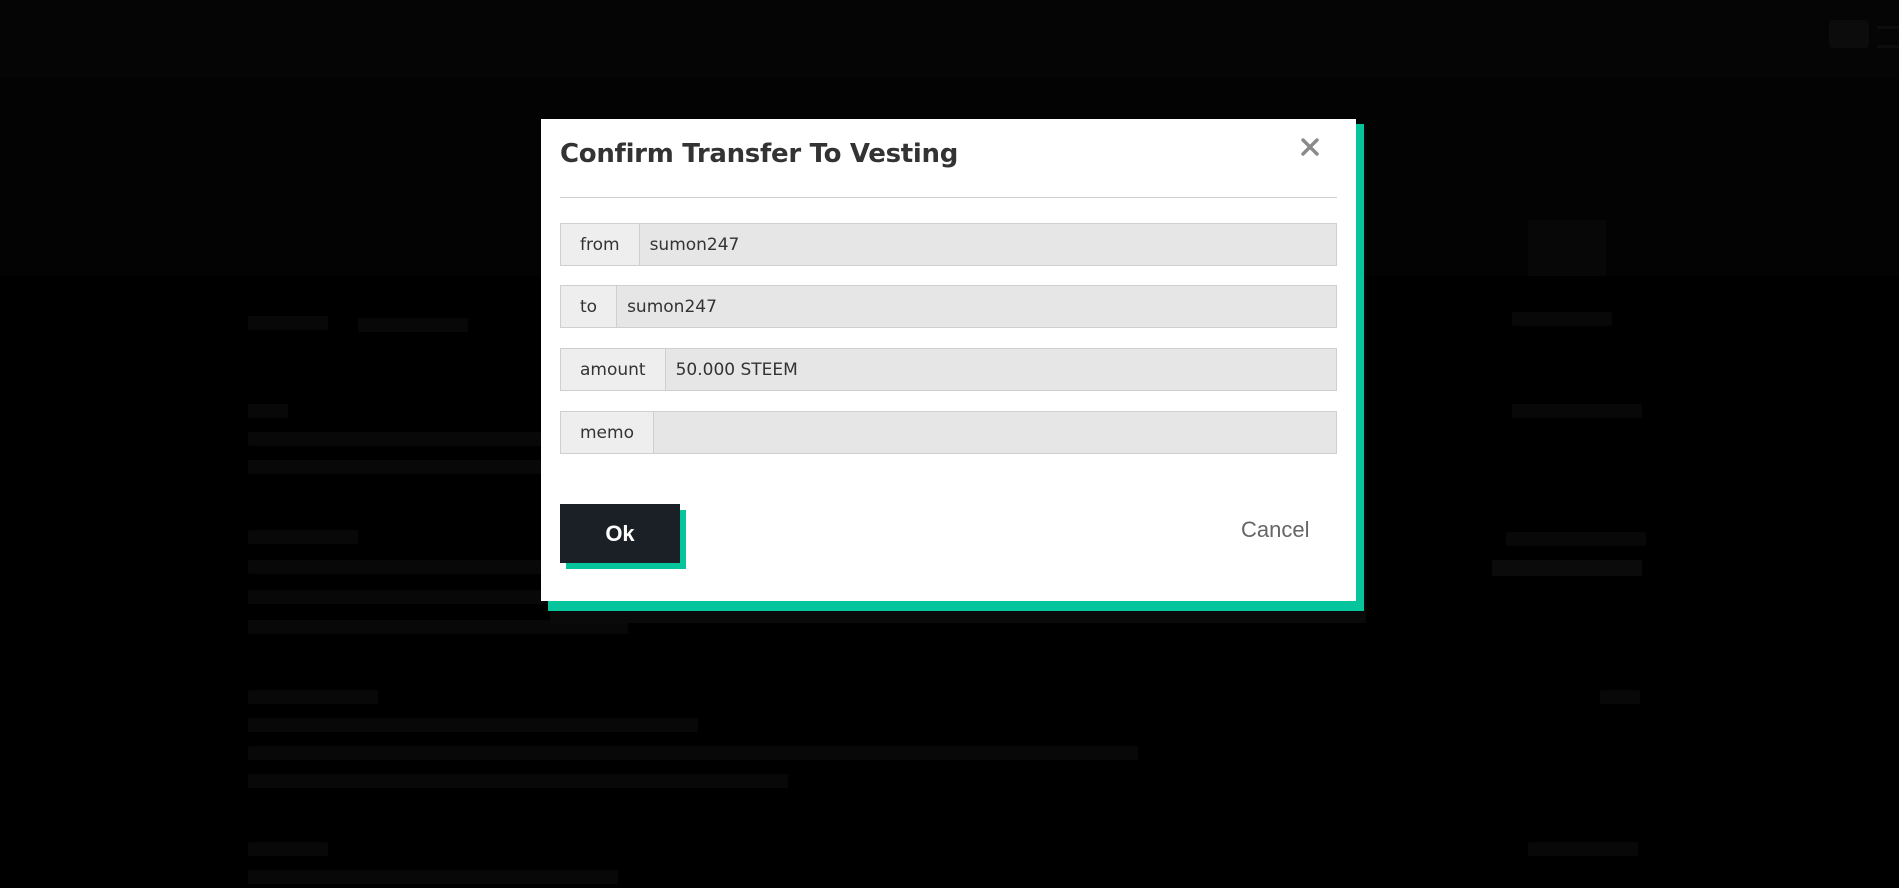 The width and height of the screenshot is (1899, 888). I want to click on to-input, so click(976, 306).